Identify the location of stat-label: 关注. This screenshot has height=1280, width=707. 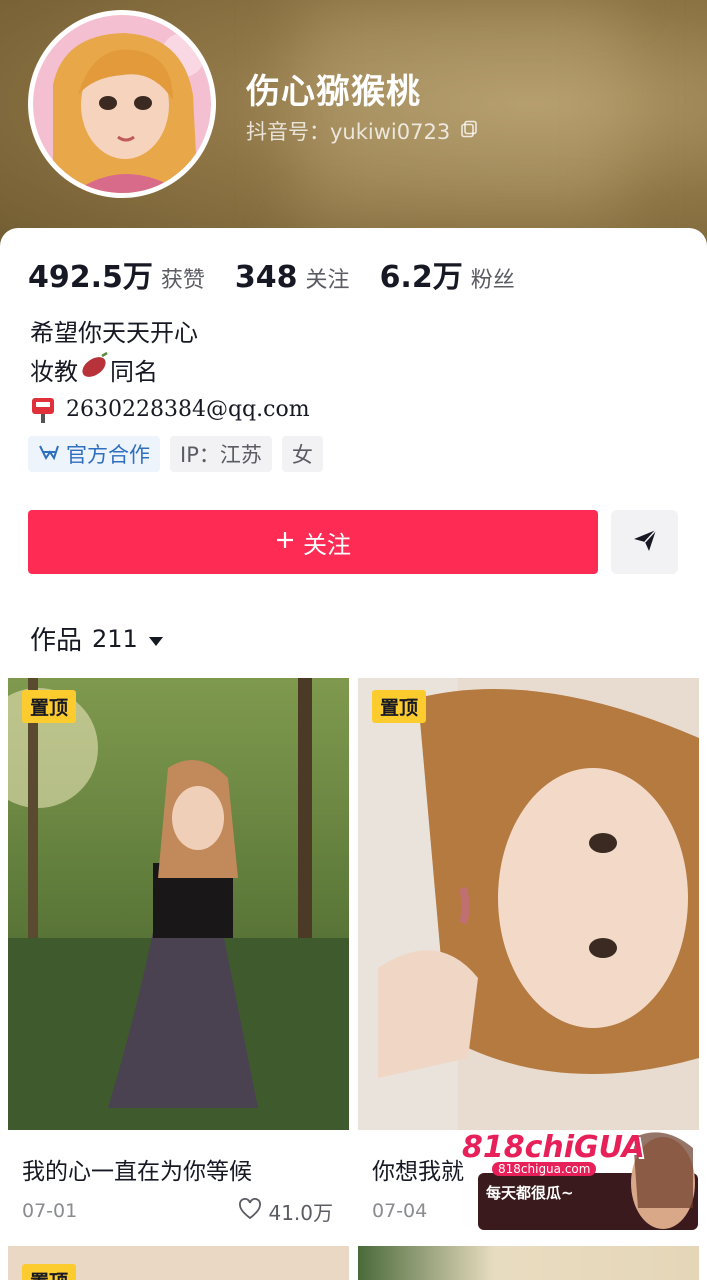
(327, 280).